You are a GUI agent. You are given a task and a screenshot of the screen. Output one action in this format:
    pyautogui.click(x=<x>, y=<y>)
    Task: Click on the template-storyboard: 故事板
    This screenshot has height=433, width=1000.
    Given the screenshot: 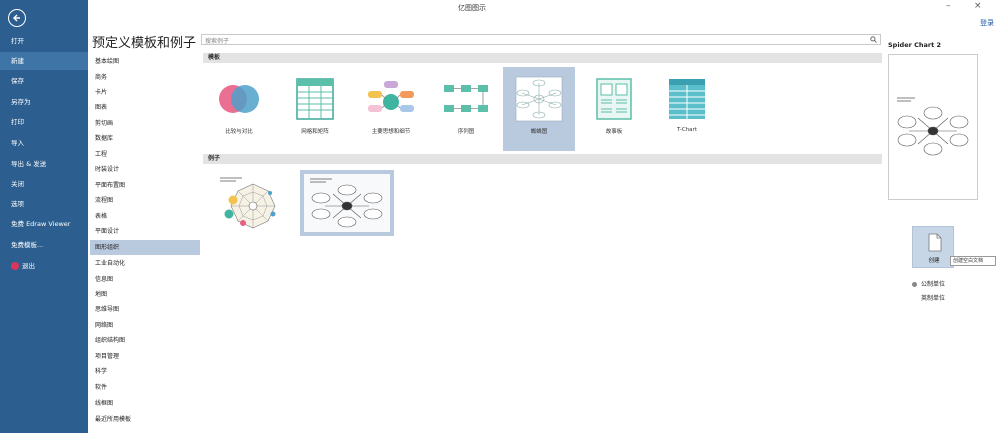 What is the action you would take?
    pyautogui.click(x=614, y=109)
    